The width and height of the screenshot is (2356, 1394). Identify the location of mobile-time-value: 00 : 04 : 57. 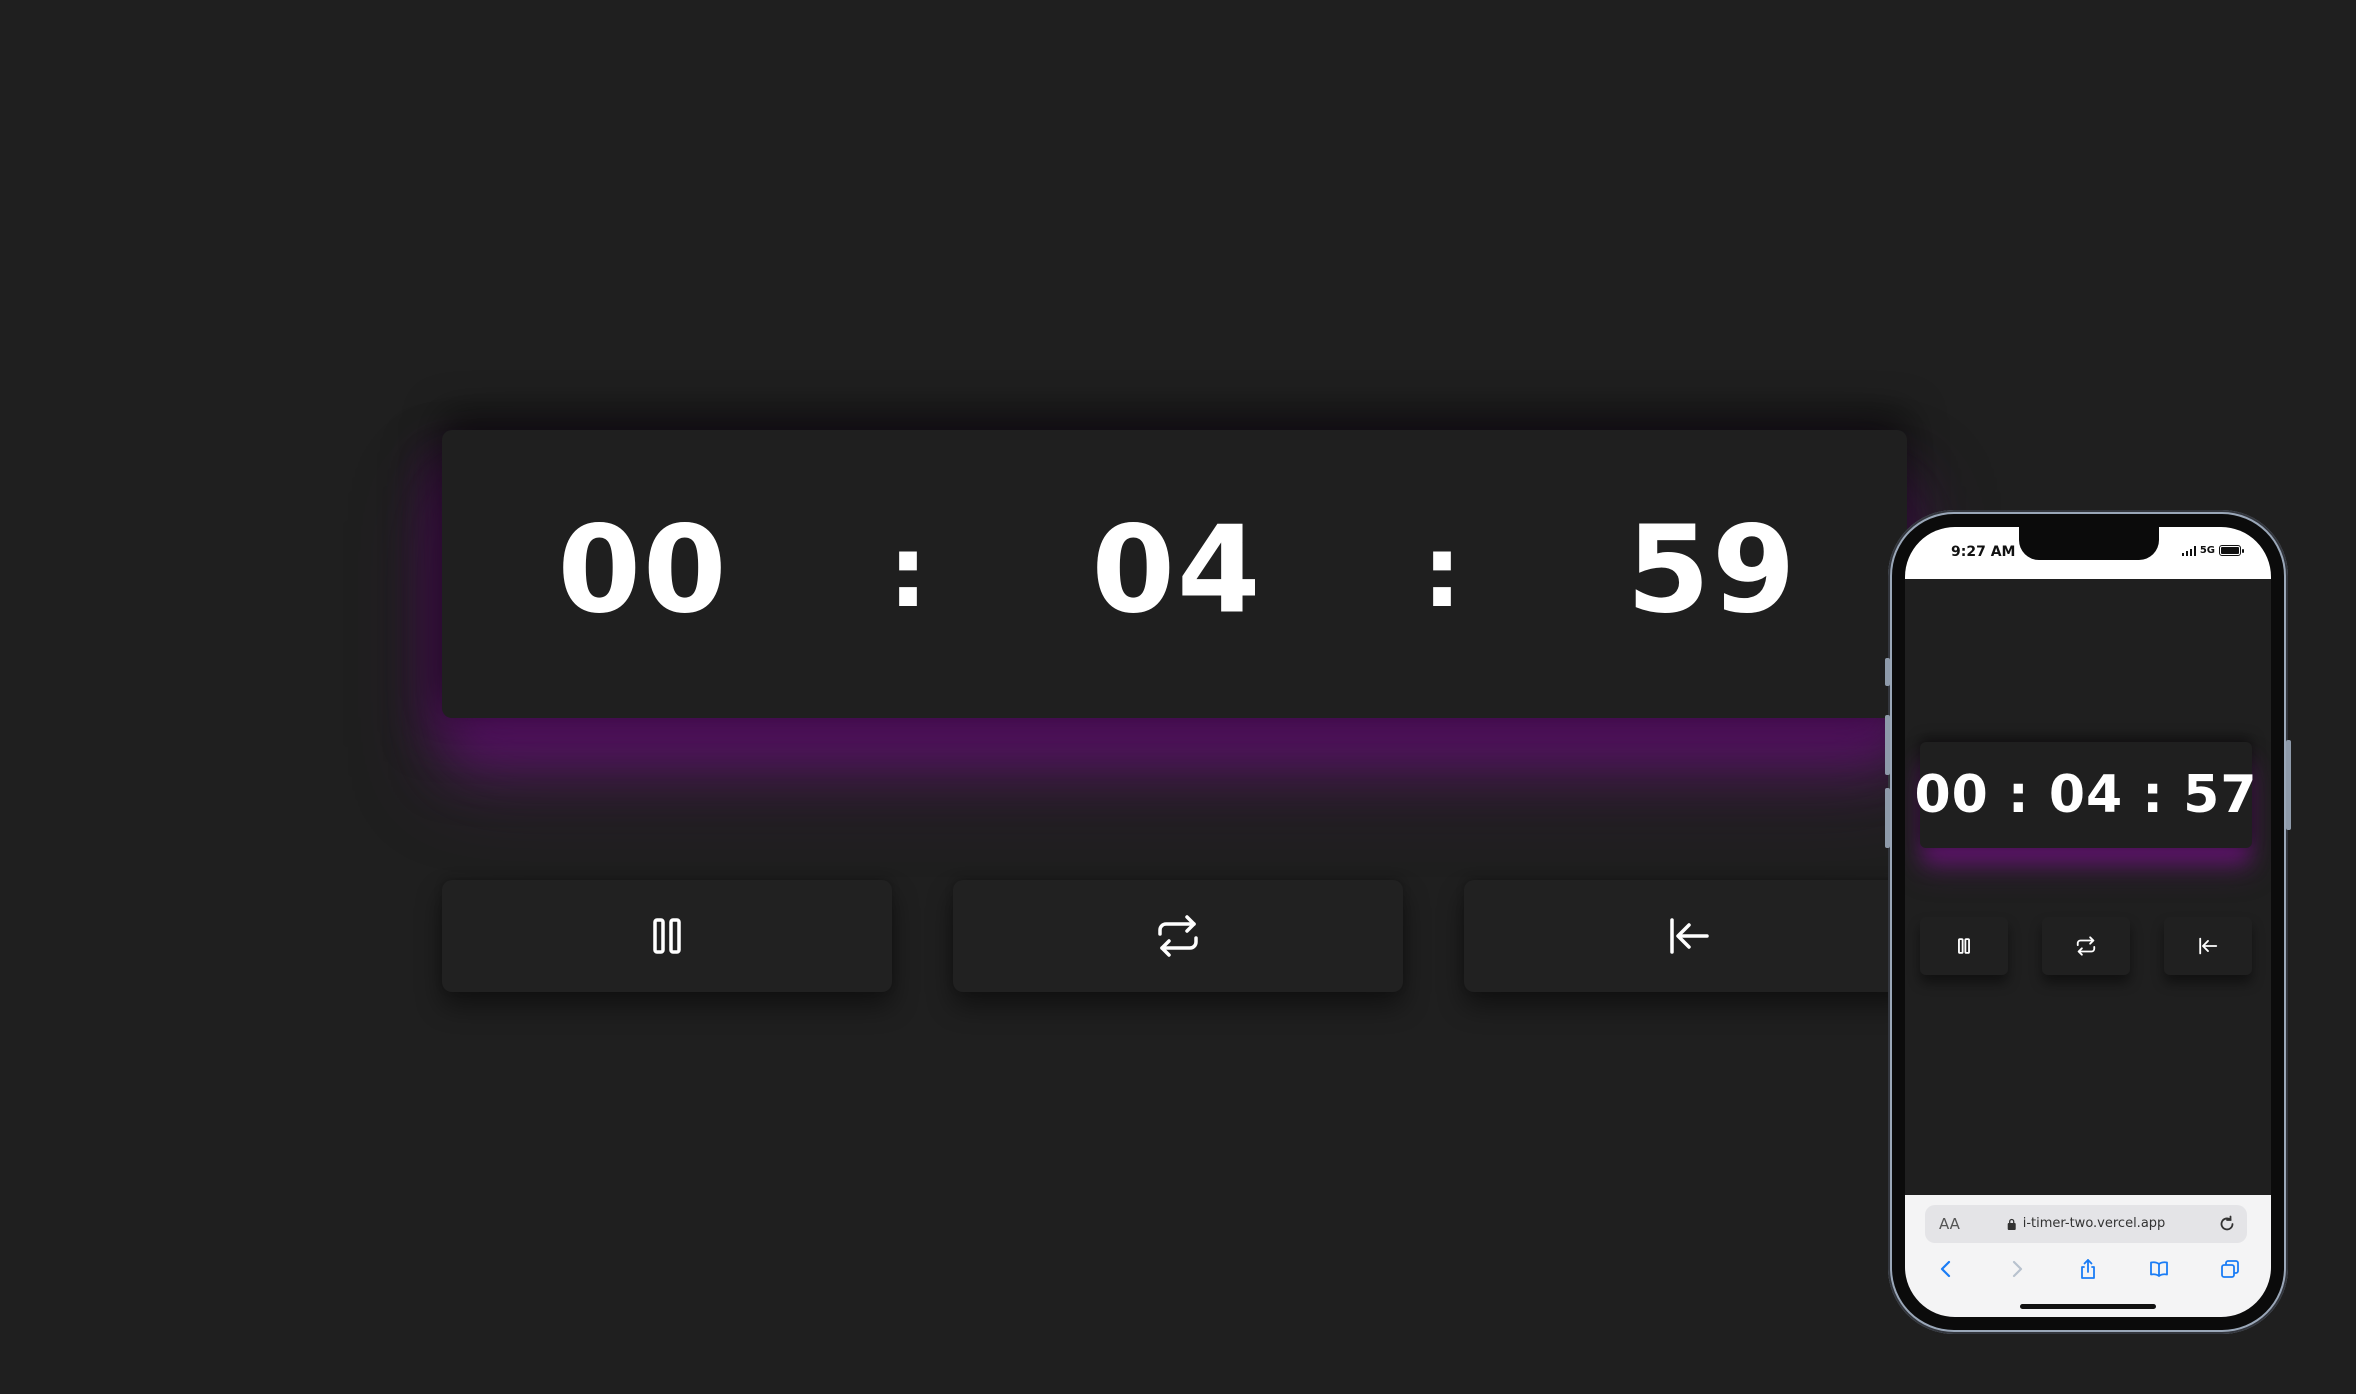
(2086, 795).